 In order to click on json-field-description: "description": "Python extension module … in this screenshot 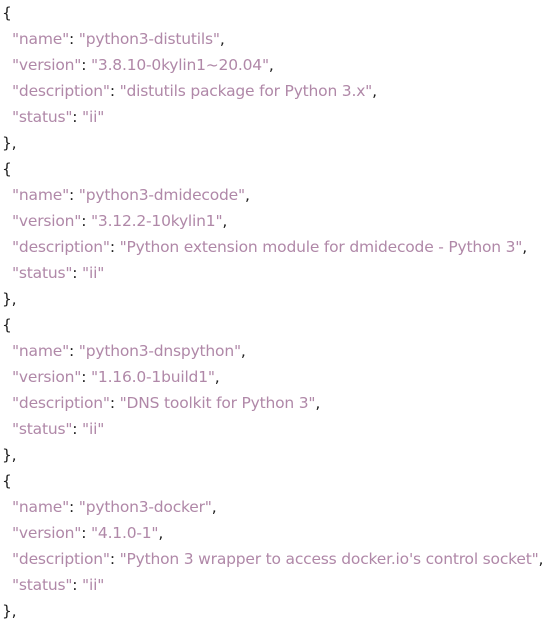, I will do `click(278, 247)`.